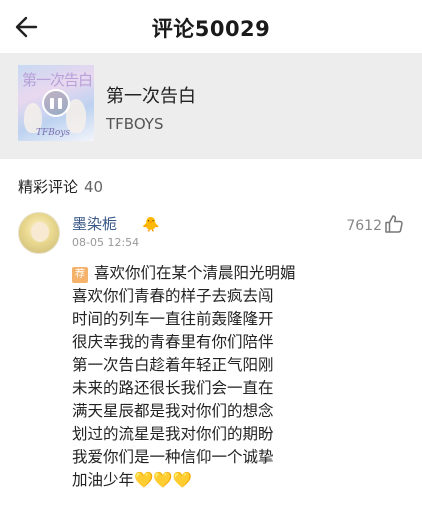  Describe the element at coordinates (53, 133) in the screenshot. I see `cover-brand: TFBoys` at that location.